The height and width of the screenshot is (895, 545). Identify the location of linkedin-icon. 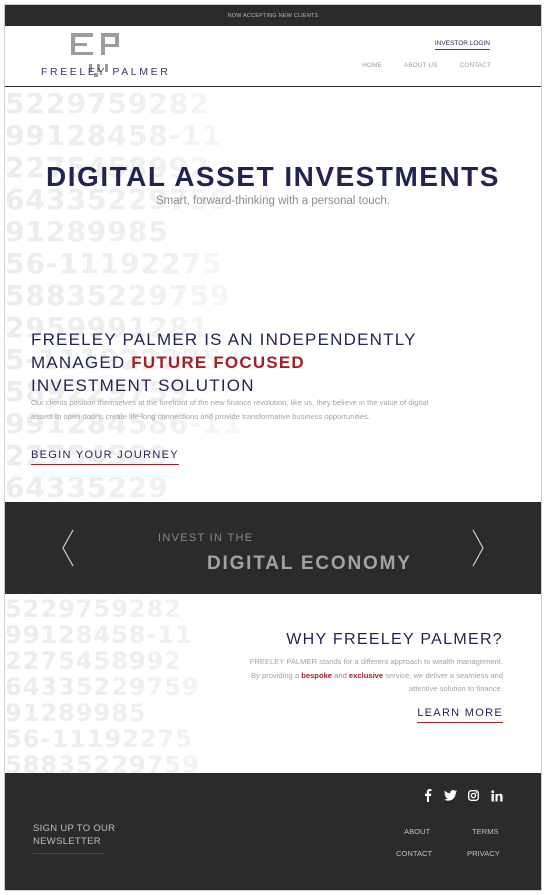
(496, 795).